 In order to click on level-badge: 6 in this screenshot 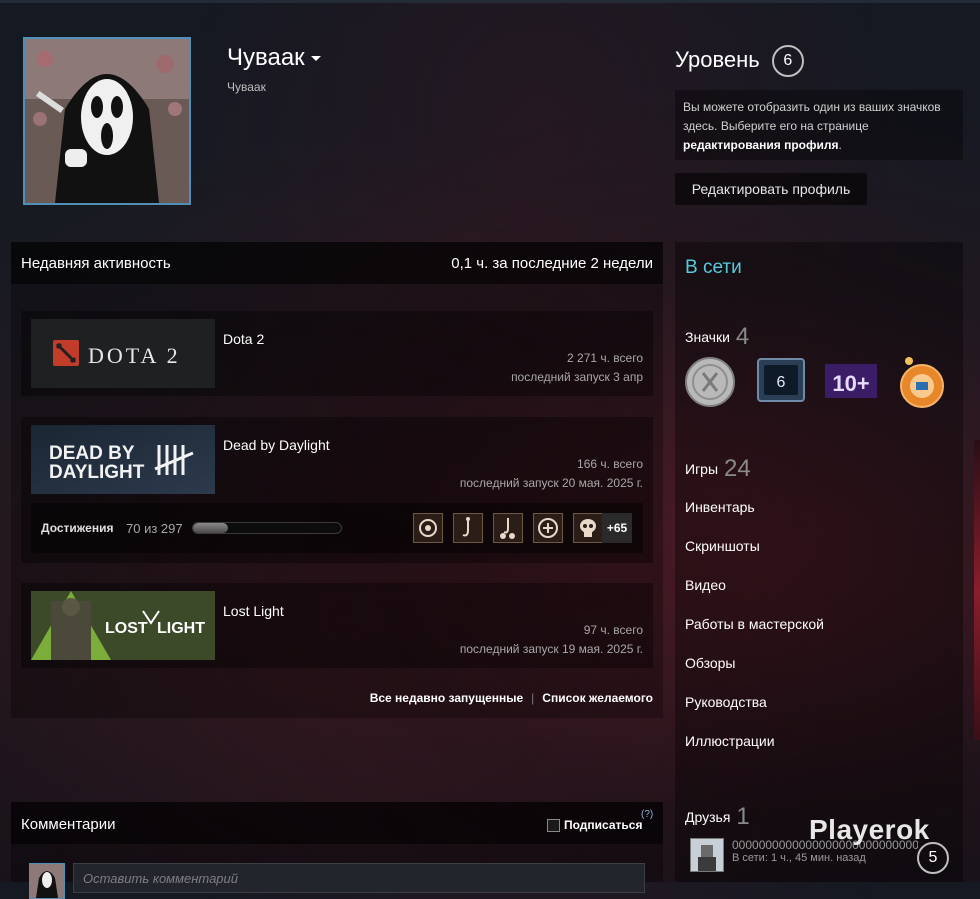, I will do `click(787, 61)`.